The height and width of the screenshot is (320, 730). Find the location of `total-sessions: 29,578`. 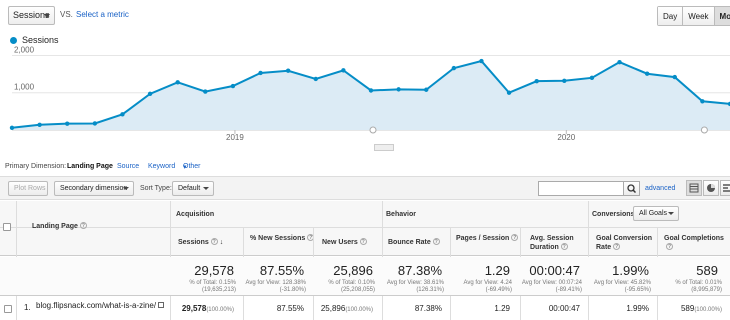

total-sessions: 29,578 is located at coordinates (214, 270).